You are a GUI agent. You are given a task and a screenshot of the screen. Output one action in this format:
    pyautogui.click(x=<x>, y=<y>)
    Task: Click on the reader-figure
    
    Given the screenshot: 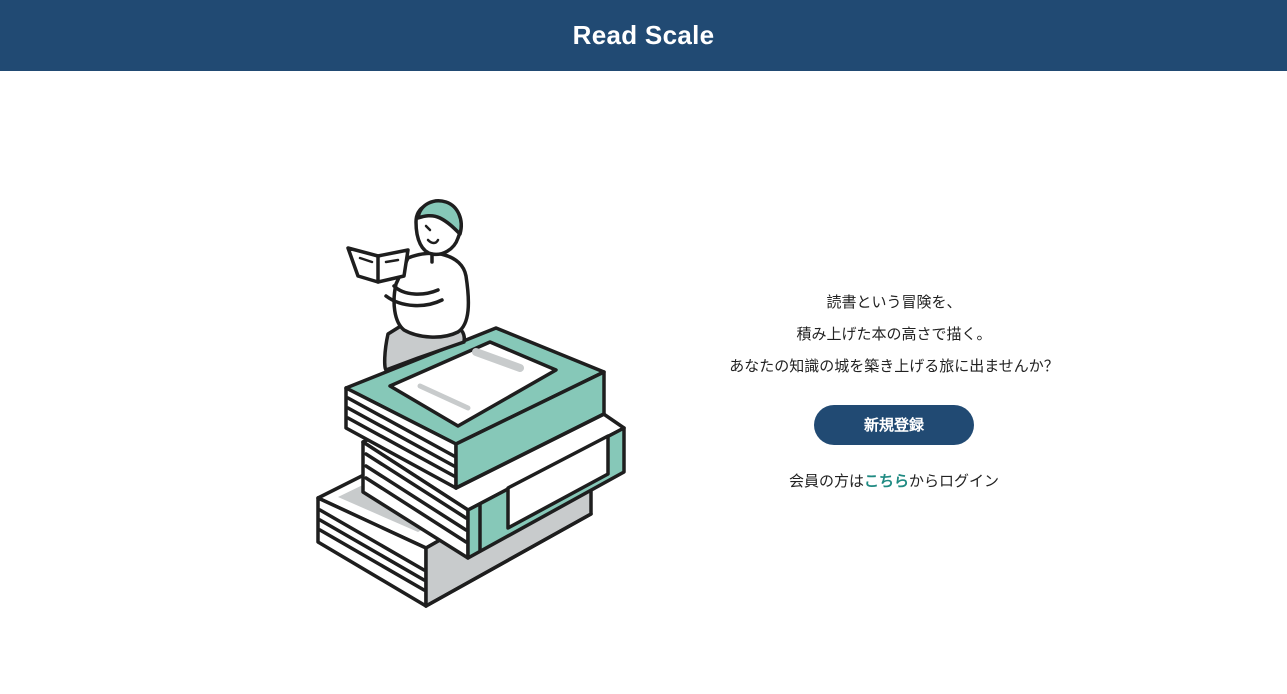 What is the action you would take?
    pyautogui.click(x=408, y=285)
    